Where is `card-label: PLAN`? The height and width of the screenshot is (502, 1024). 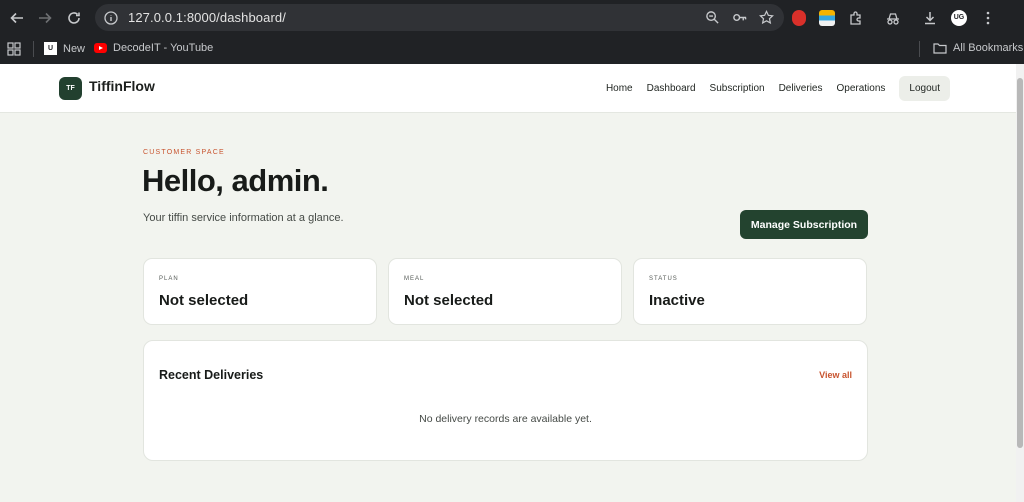 card-label: PLAN is located at coordinates (169, 279).